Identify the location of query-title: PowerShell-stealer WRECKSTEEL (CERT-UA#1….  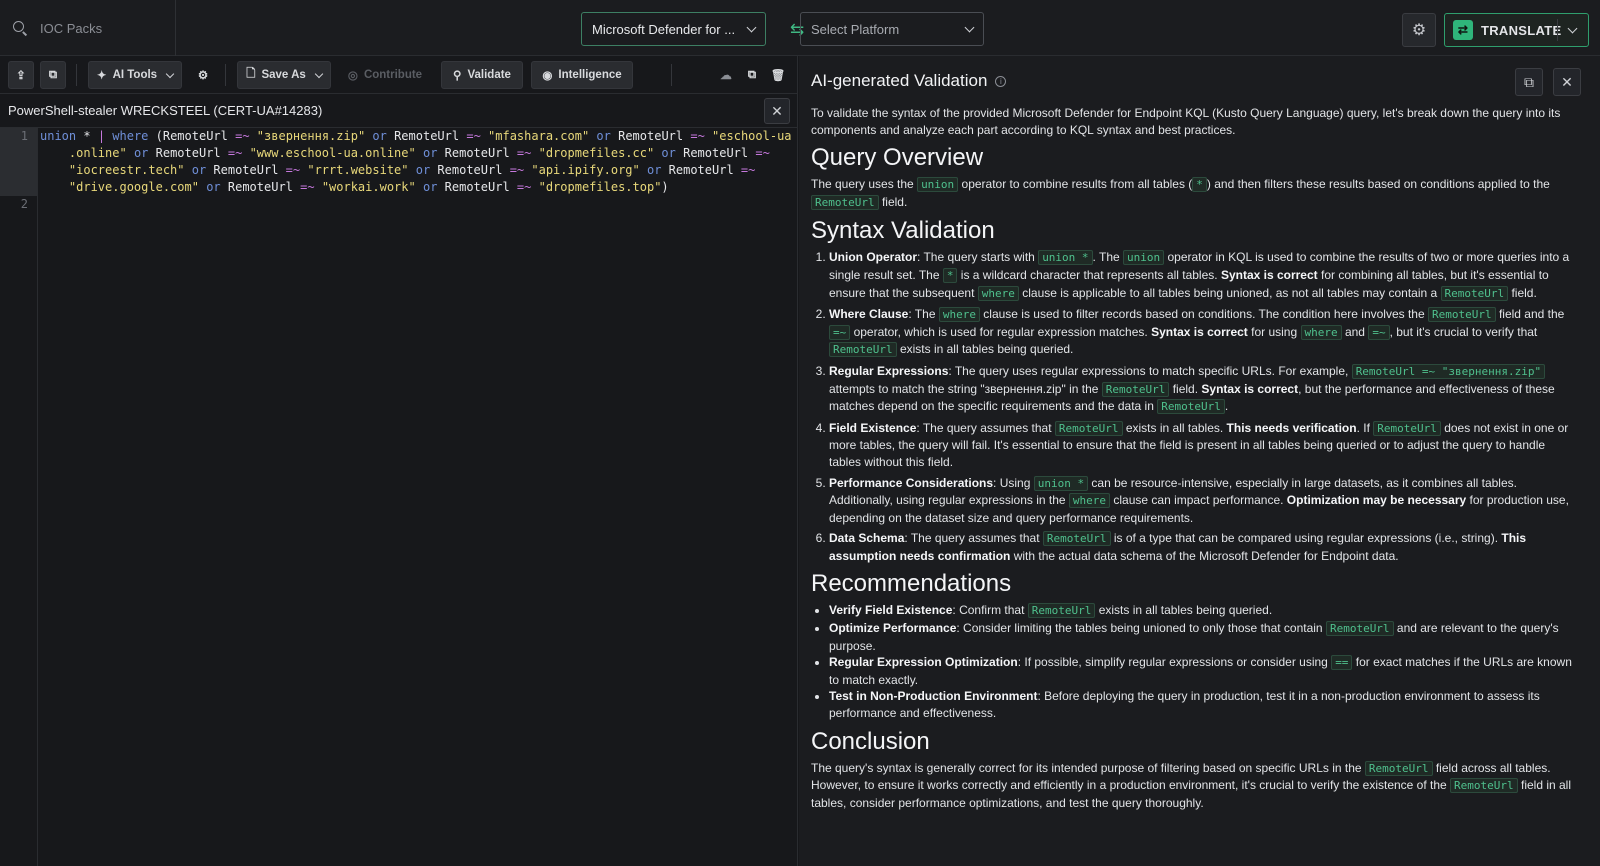
(165, 110).